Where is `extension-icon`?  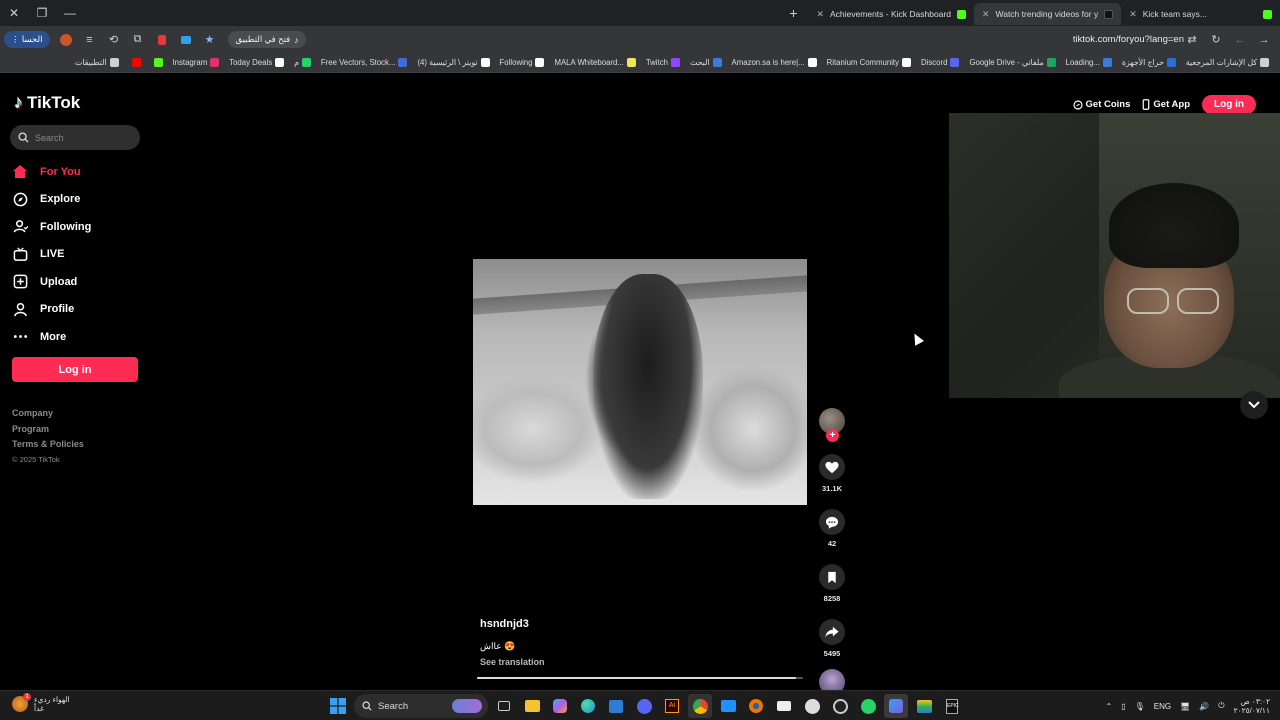
extension-icon is located at coordinates (66, 39).